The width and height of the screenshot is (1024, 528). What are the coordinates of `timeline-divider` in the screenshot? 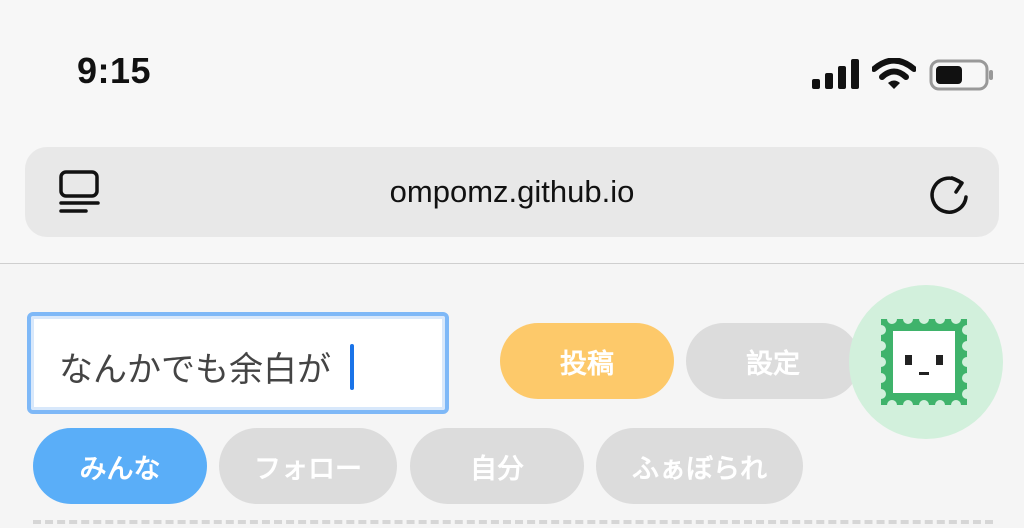 It's located at (513, 522).